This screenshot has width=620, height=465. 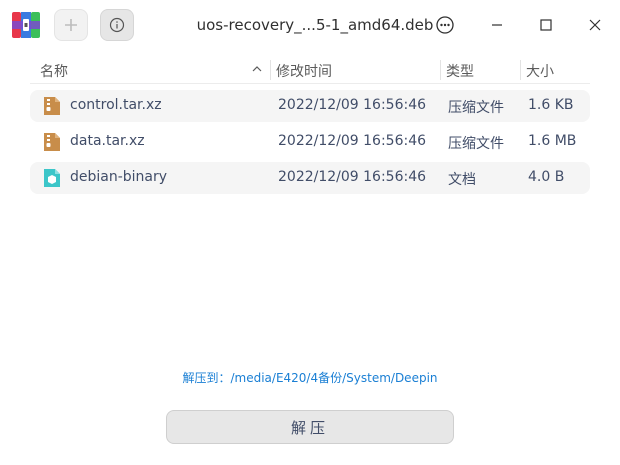 I want to click on file-table-header: 名称 修改时间 类型 大小, so click(x=310, y=70).